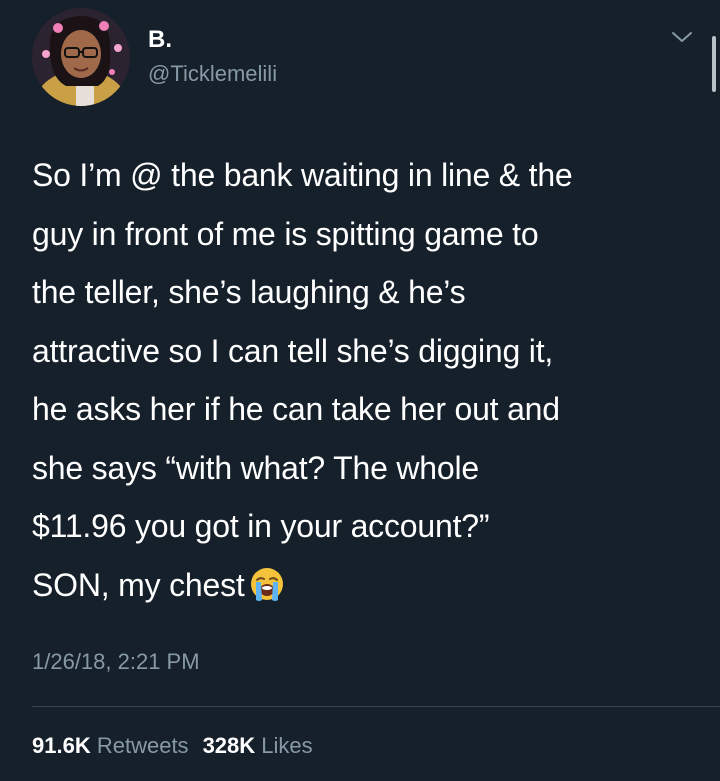 Image resolution: width=720 pixels, height=781 pixels. I want to click on loudly-crying-face-icon, so click(267, 584).